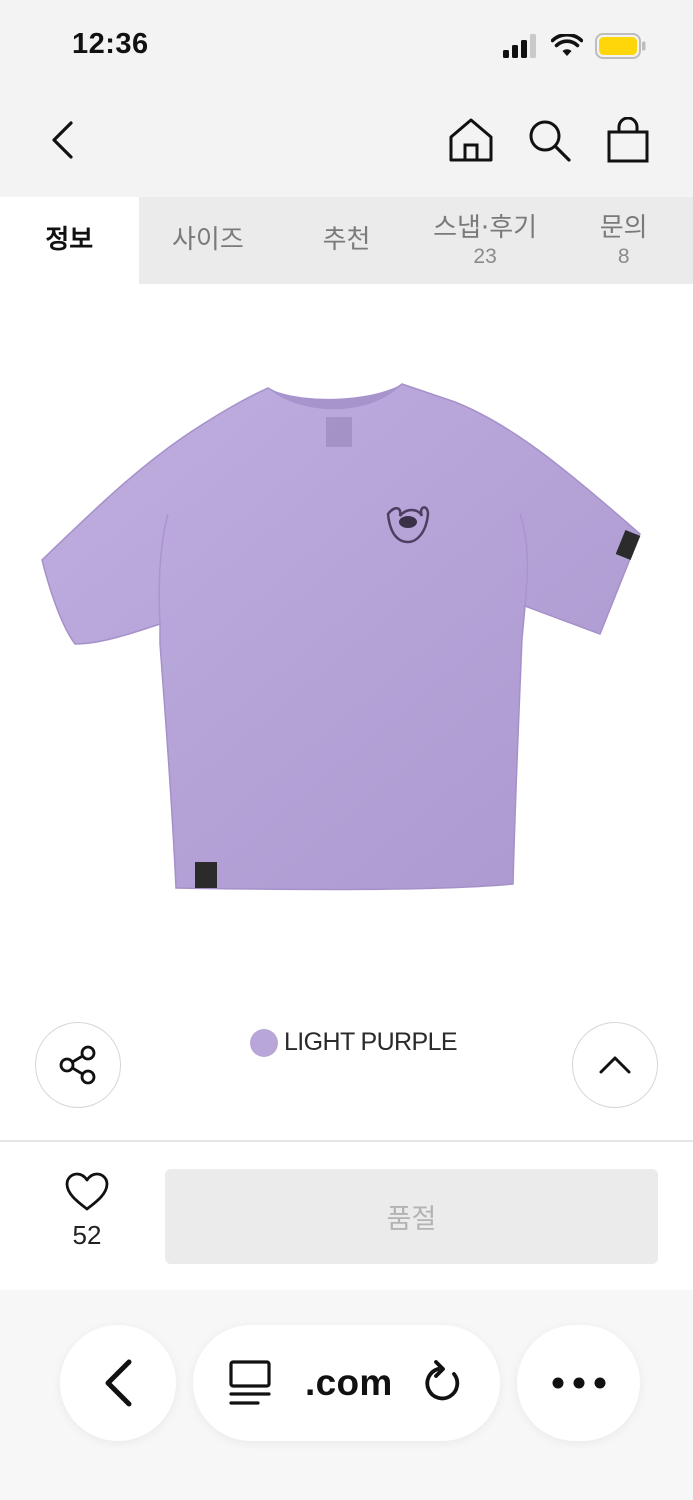 Image resolution: width=693 pixels, height=1500 pixels. I want to click on color-option: LIGHT PURPLE, so click(354, 1042).